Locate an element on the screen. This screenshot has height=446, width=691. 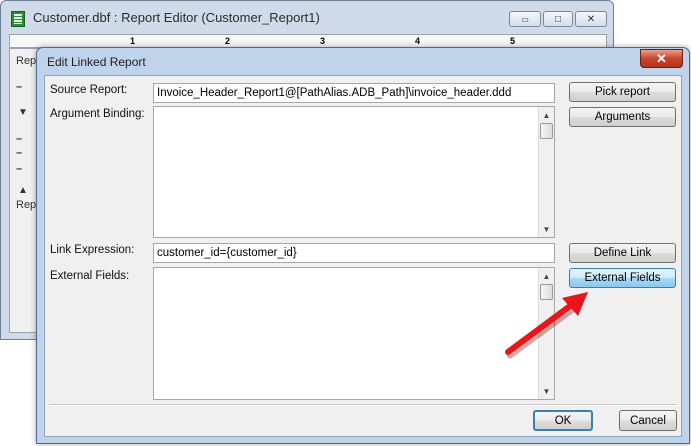
triangle-up-icon: ▲ is located at coordinates (23, 190).